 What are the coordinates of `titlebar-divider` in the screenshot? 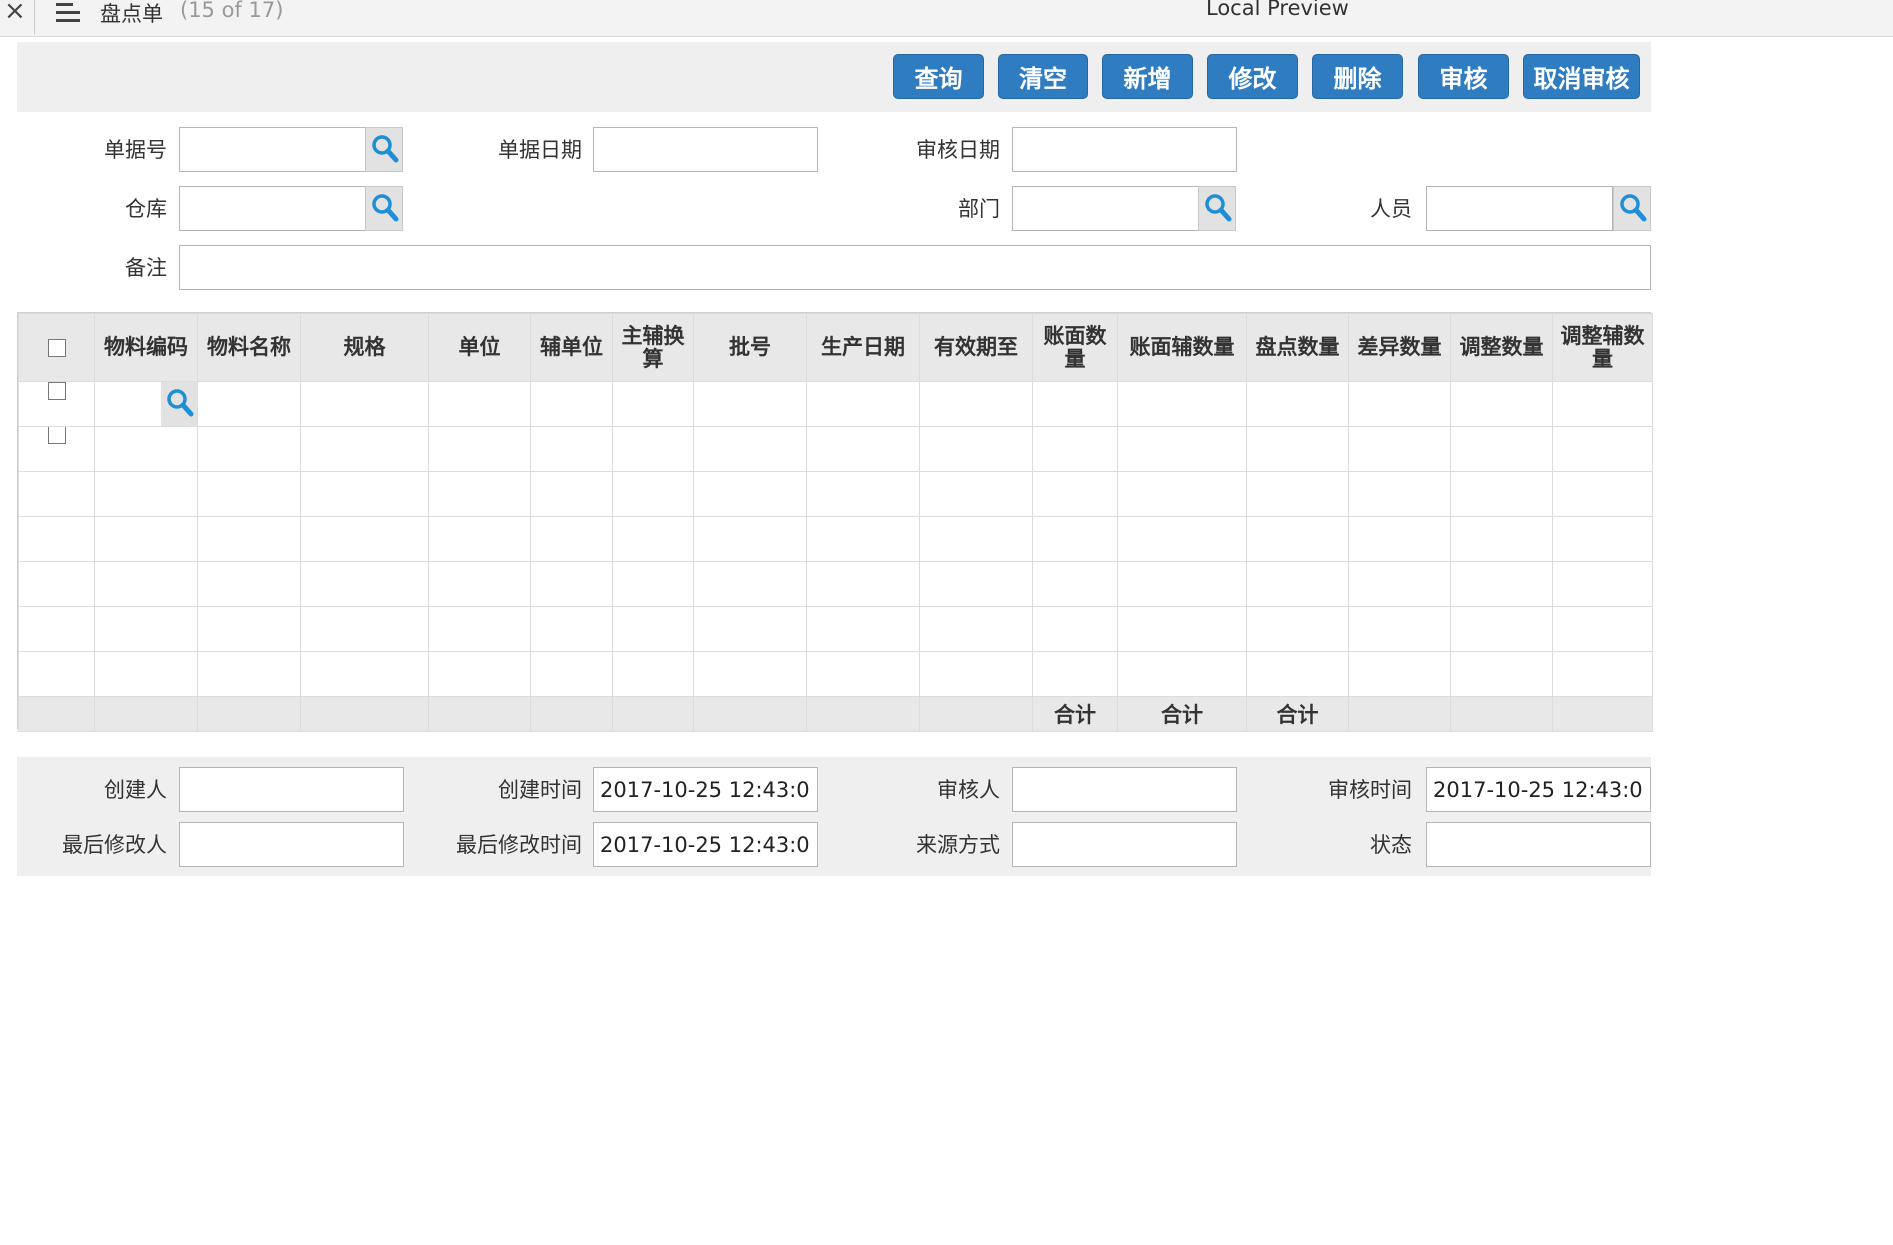 It's located at (34, 17).